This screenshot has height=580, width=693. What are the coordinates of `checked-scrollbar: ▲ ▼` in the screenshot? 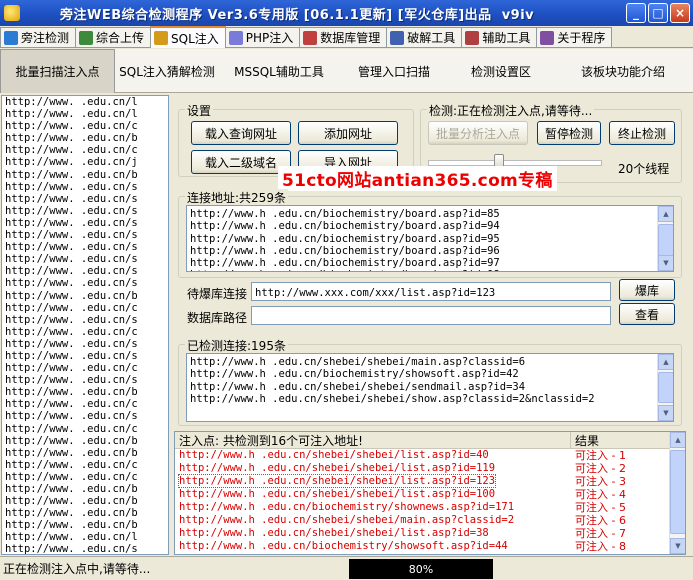 It's located at (665, 387).